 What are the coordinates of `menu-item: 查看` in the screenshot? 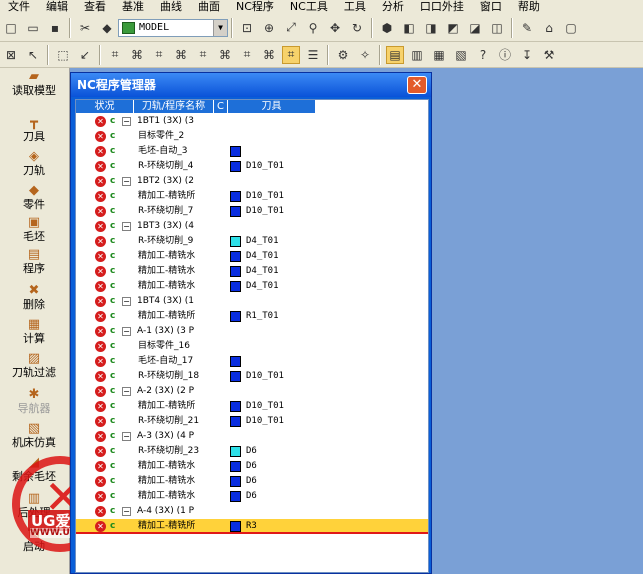 It's located at (95, 7).